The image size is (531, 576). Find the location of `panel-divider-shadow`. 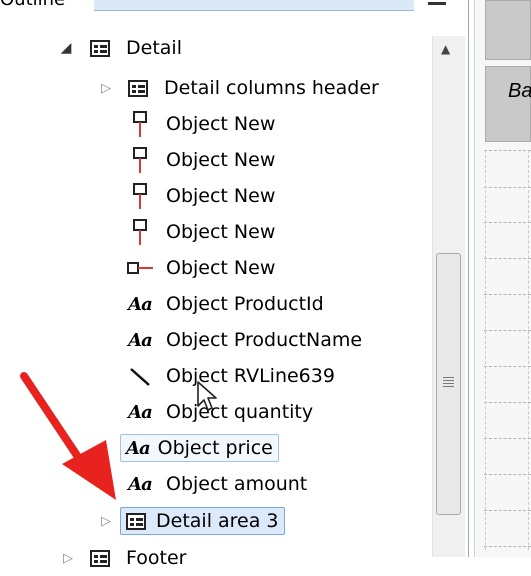

panel-divider-shadow is located at coordinates (474, 278).